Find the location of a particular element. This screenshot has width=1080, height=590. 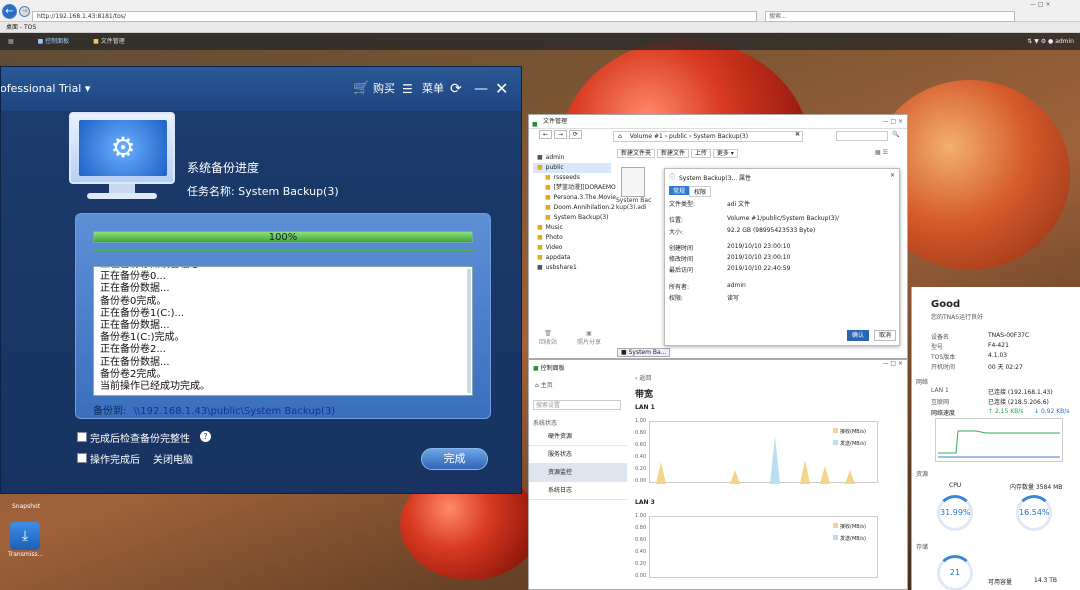

file-icon is located at coordinates (633, 182).